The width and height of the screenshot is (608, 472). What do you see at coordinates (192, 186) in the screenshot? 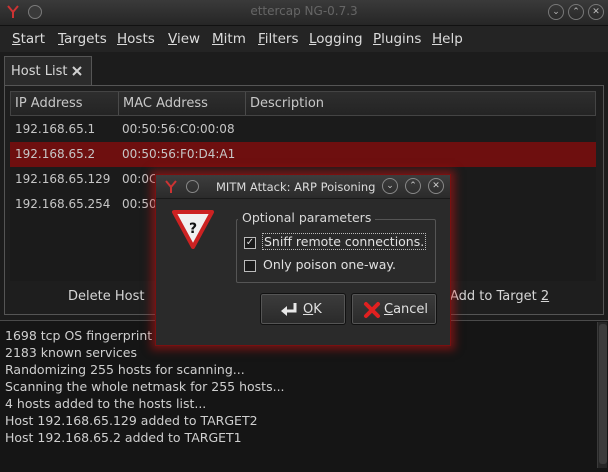
I see `dialog-menu-button` at bounding box center [192, 186].